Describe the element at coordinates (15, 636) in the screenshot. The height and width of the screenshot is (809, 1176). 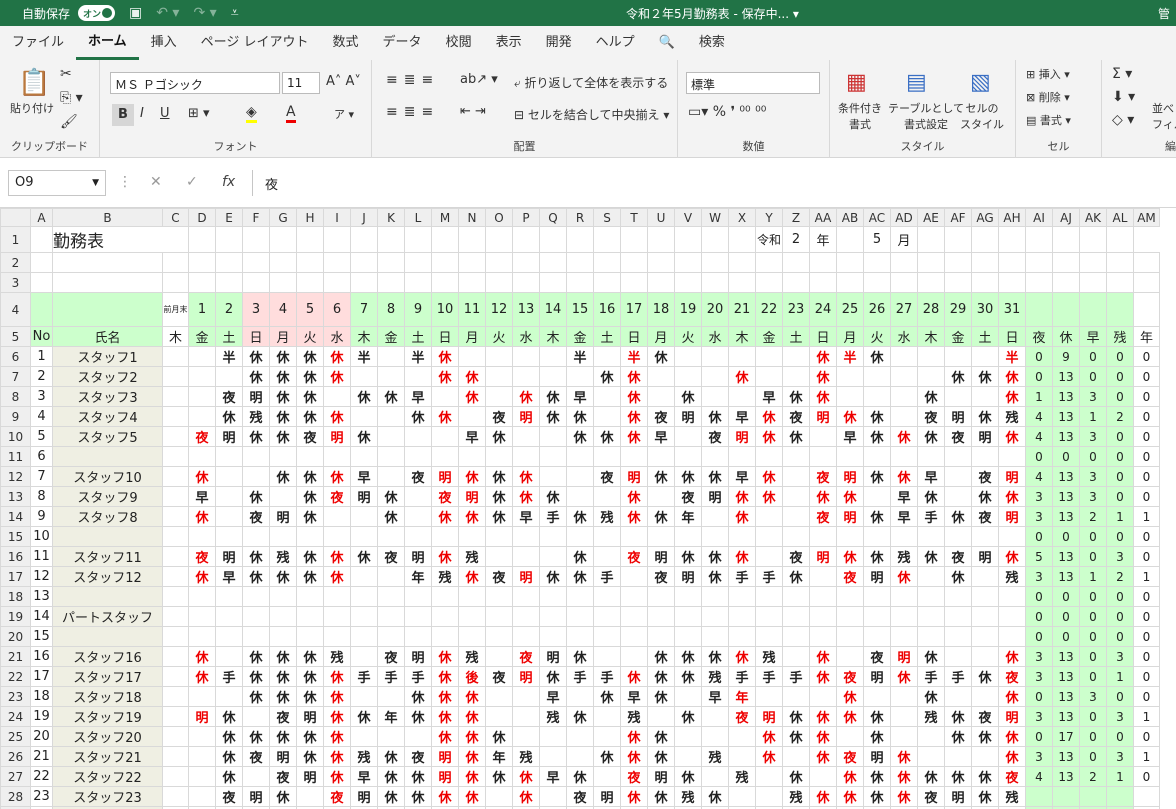
I see `row-header: 20` at that location.